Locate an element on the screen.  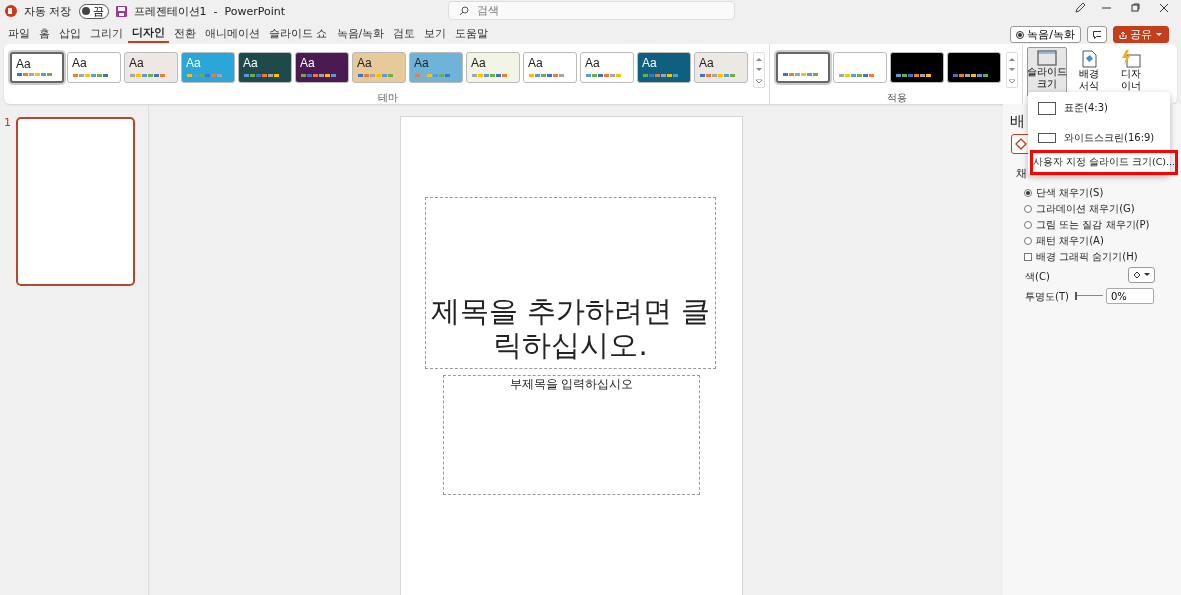
title-placeholder: 제목을 추가하려면 클릭하십시오. is located at coordinates (570, 283).